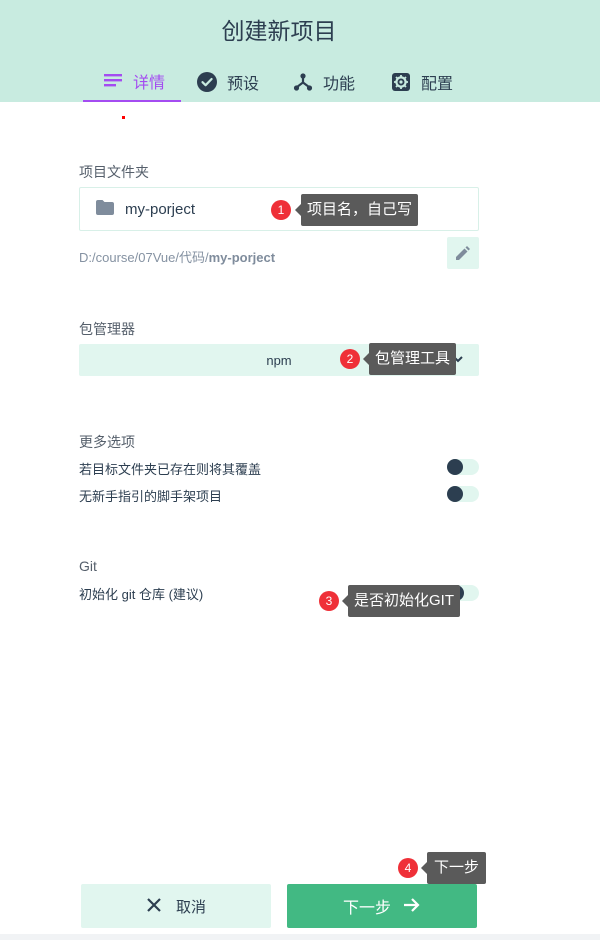 This screenshot has height=940, width=600. Describe the element at coordinates (453, 868) in the screenshot. I see `annotation-callout-4: 下一步` at that location.